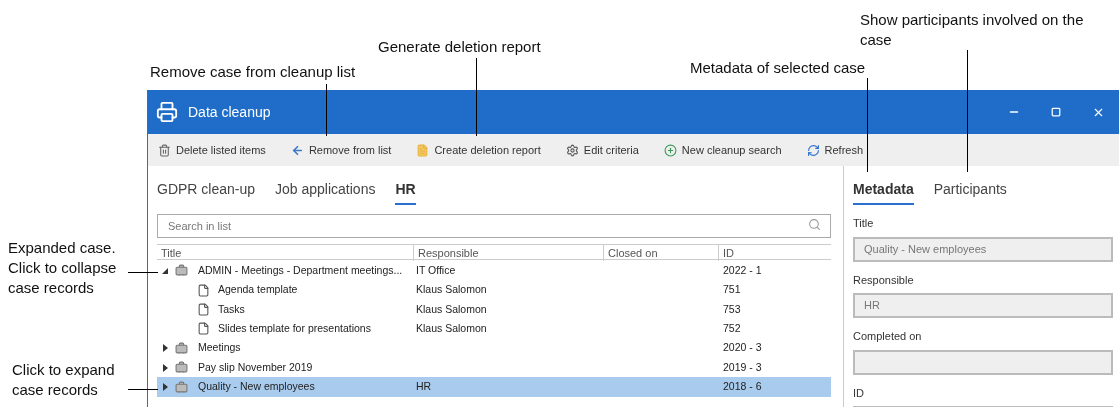 This screenshot has width=1119, height=407. Describe the element at coordinates (219, 348) in the screenshot. I see `table-cell-text: Meetings` at that location.